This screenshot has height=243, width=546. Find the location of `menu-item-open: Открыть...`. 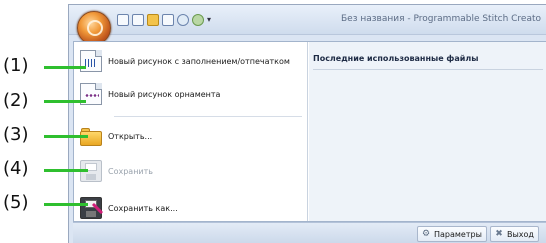

menu-item-open: Открыть... is located at coordinates (191, 136).